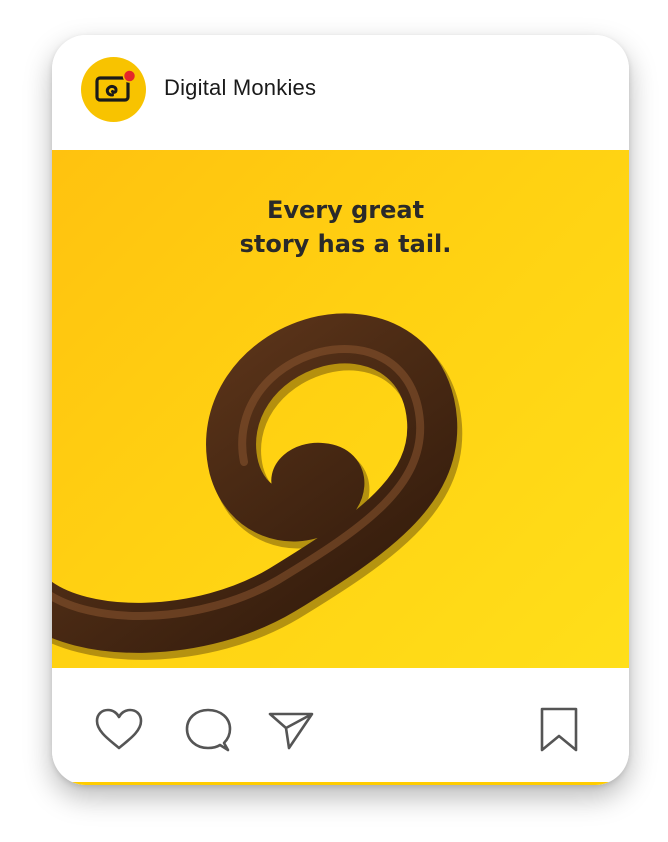 This screenshot has width=668, height=842. I want to click on comment-icon, so click(208, 731).